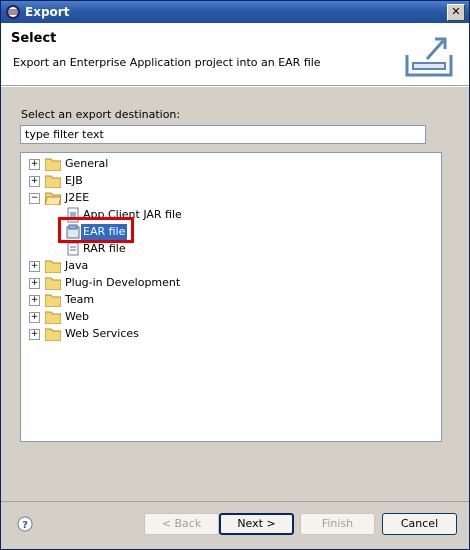 The height and width of the screenshot is (550, 470). Describe the element at coordinates (73, 249) in the screenshot. I see `rar-file-icon` at that location.